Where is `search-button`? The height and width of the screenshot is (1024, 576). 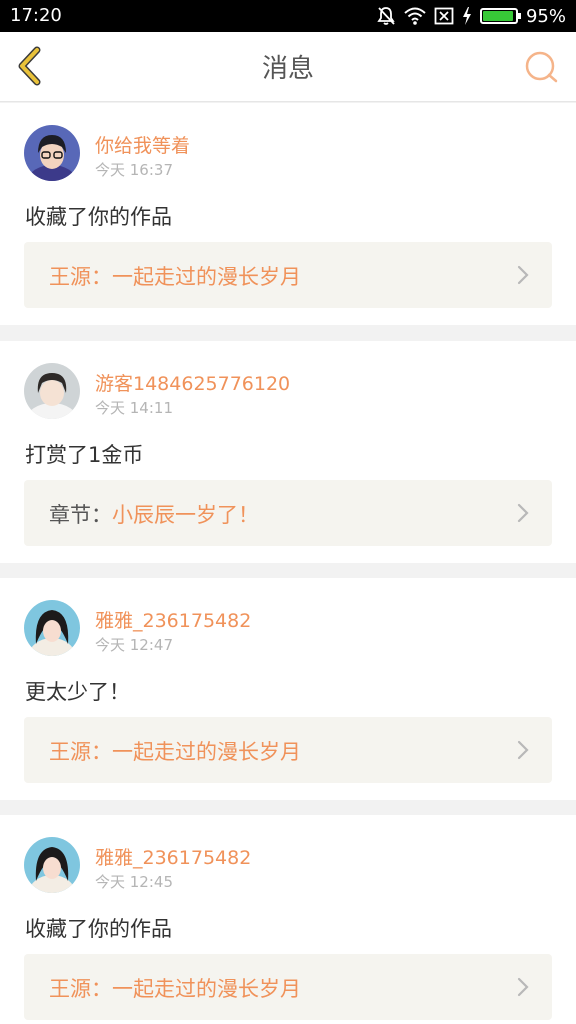
search-button is located at coordinates (541, 67).